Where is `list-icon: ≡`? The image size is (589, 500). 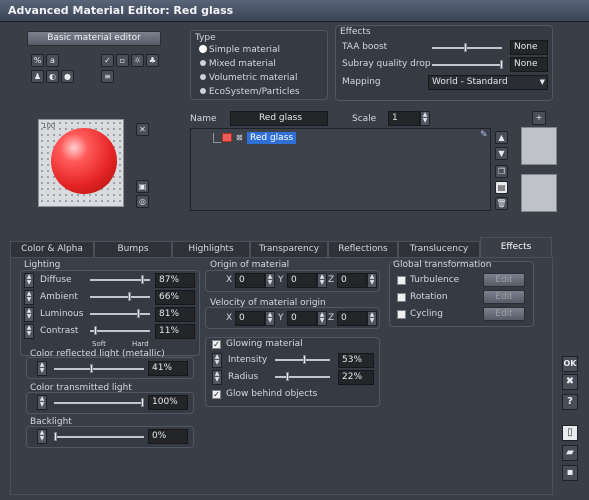 list-icon: ≡ is located at coordinates (107, 76).